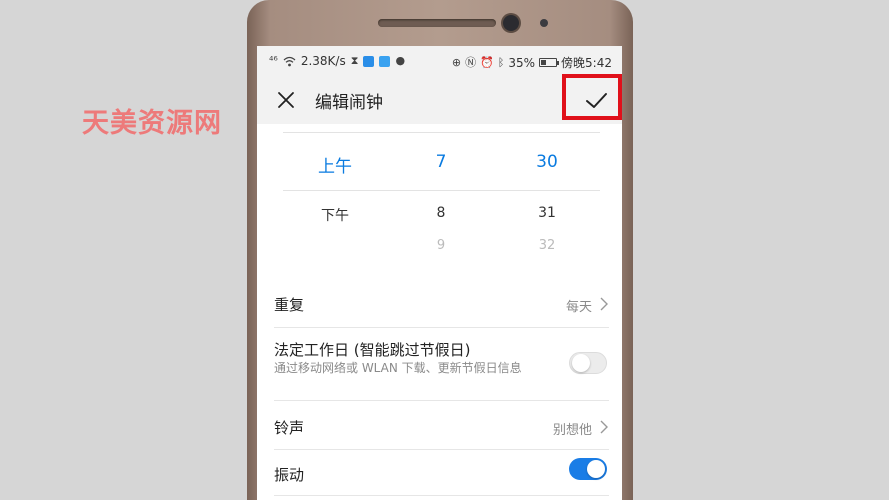 Image resolution: width=889 pixels, height=500 pixels. Describe the element at coordinates (289, 475) in the screenshot. I see `vibrate-label: 振动` at that location.